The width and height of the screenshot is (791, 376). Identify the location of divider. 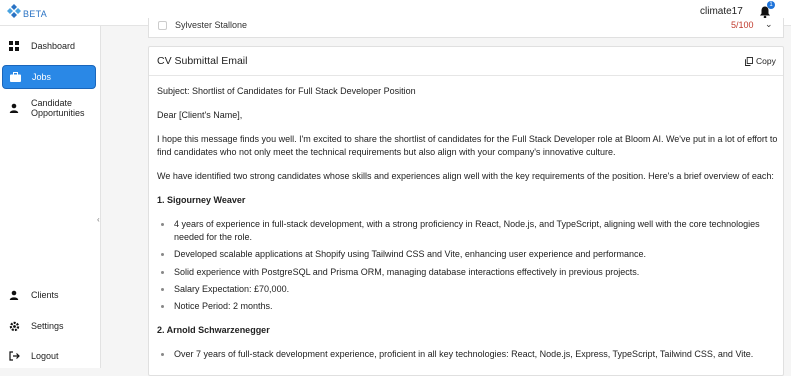
(466, 75).